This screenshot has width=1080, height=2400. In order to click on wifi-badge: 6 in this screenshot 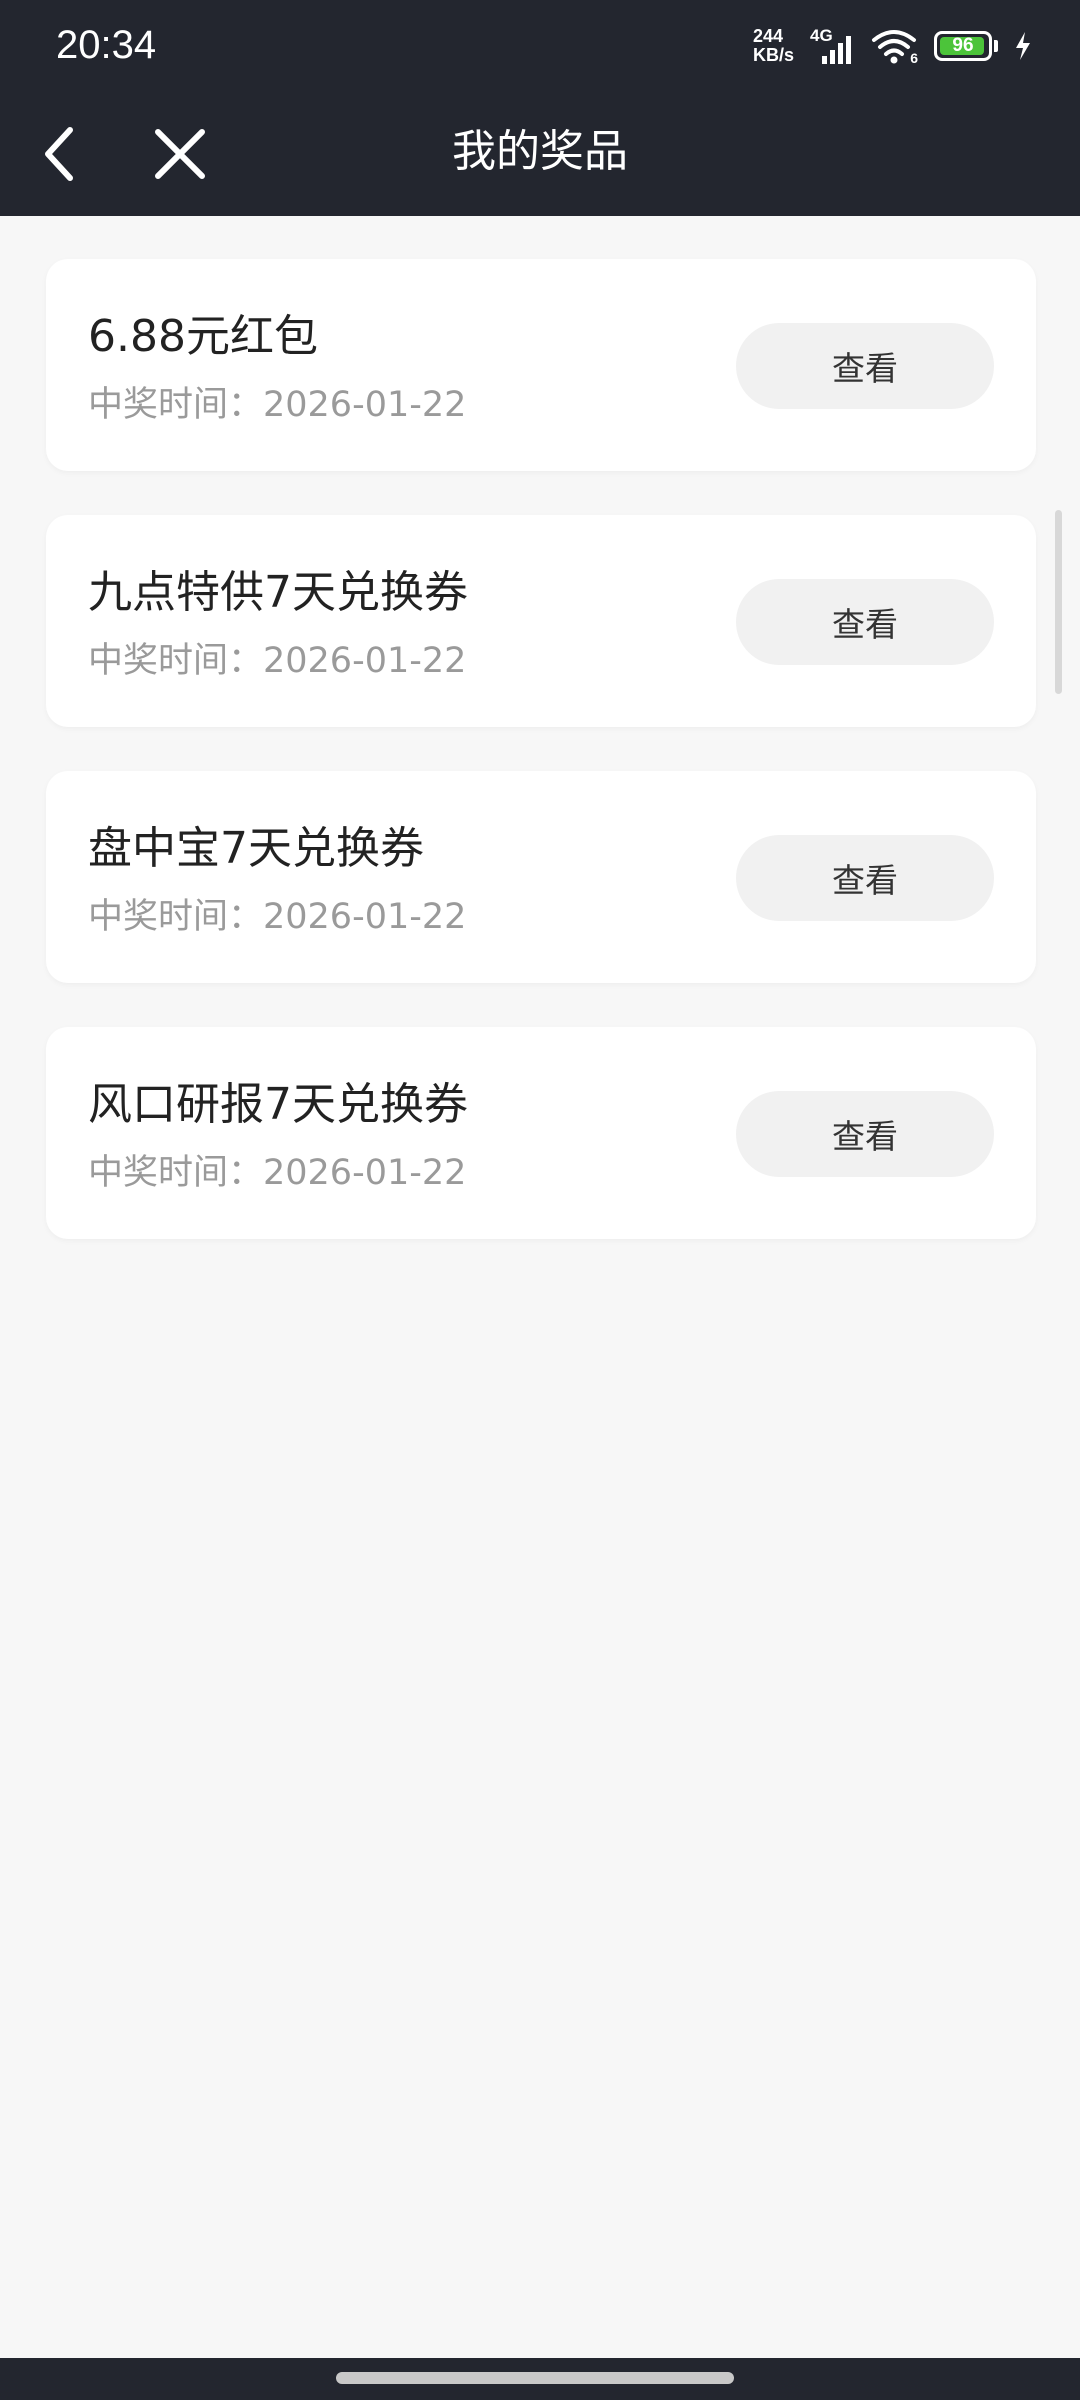, I will do `click(914, 58)`.